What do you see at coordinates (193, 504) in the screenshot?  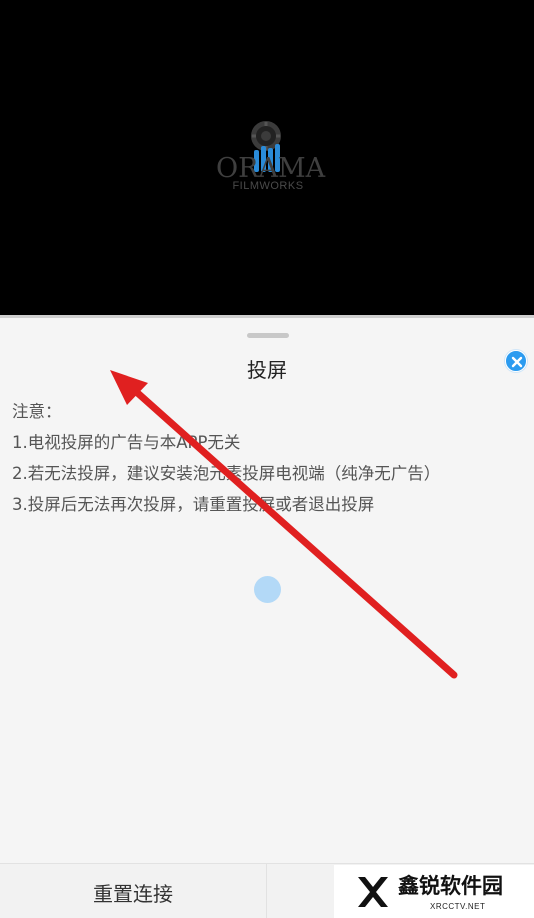 I see `note-item: 3.投屏后无法再次投屏，请重置投屏或者退出投屏` at bounding box center [193, 504].